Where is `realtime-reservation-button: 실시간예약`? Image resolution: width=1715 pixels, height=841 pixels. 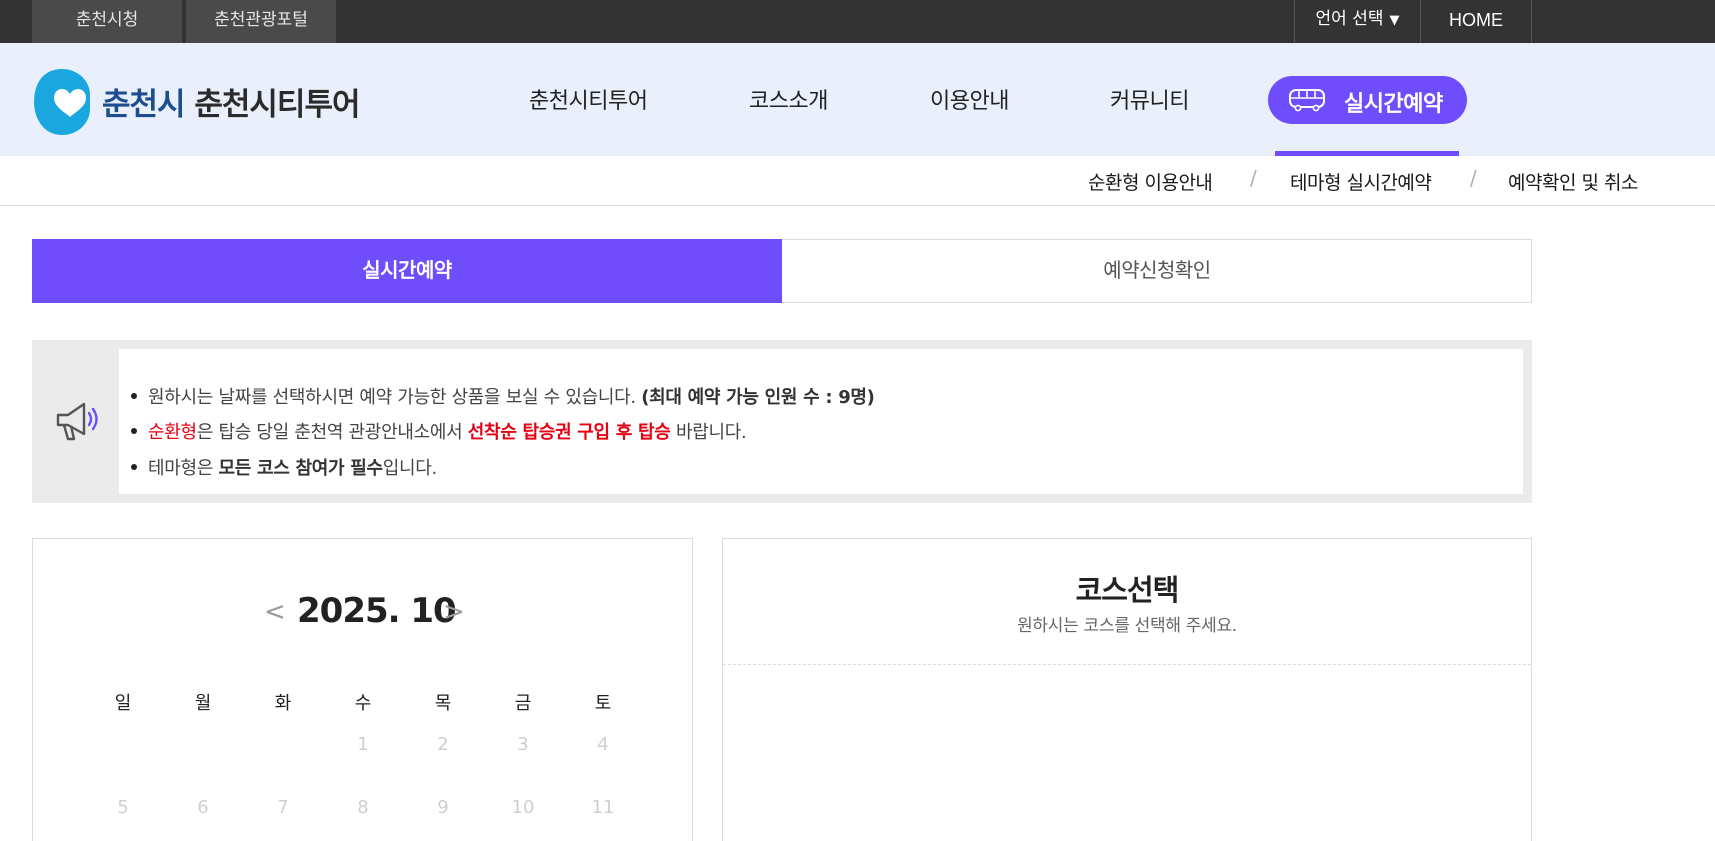 realtime-reservation-button: 실시간예약 is located at coordinates (1367, 100).